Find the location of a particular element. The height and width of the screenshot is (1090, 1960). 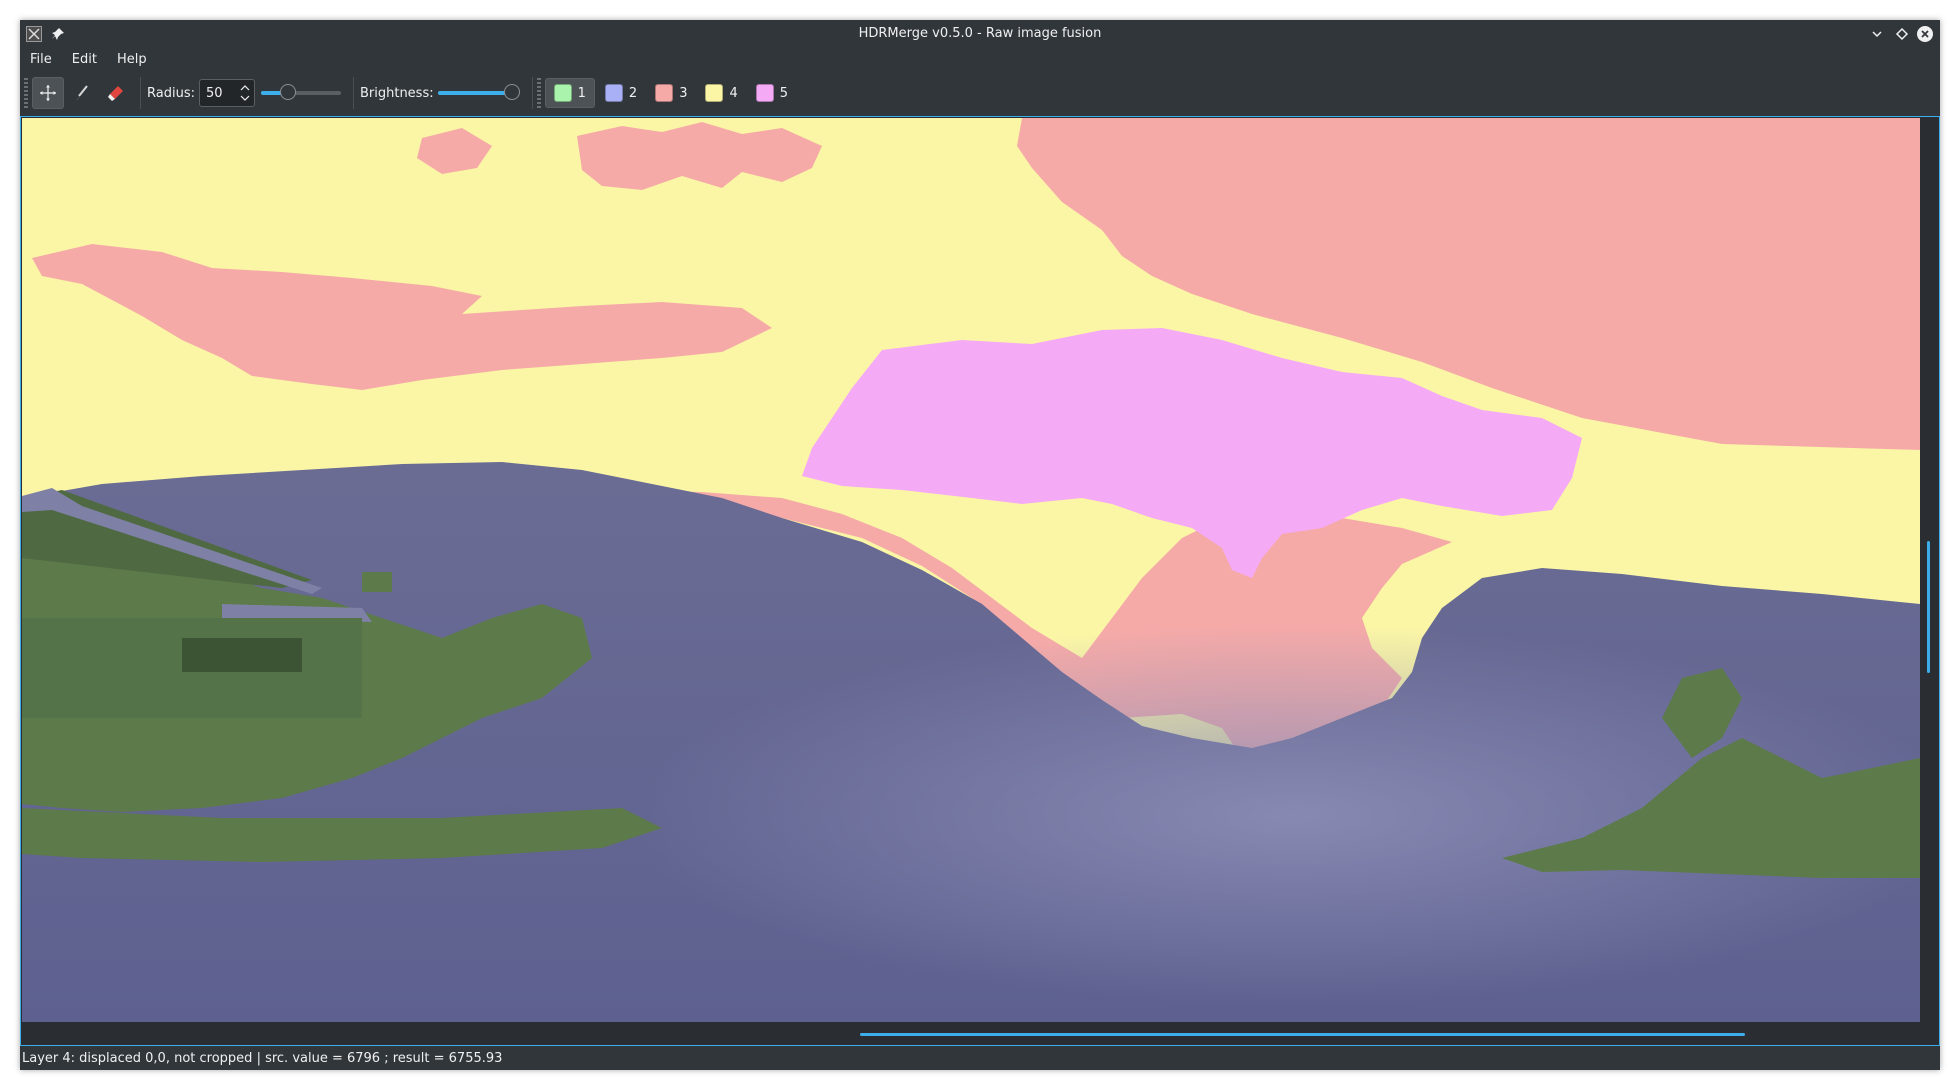

layer-3-region is located at coordinates (699, 156).